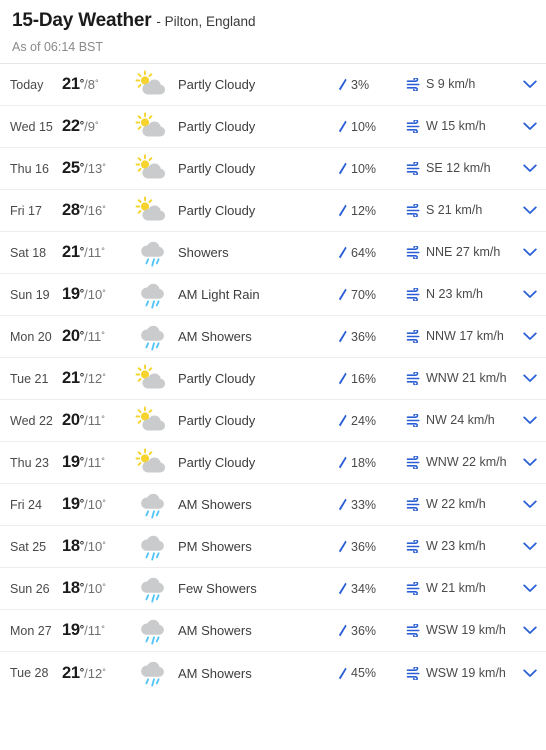 This screenshot has width=546, height=750. What do you see at coordinates (273, 295) in the screenshot?
I see `forecast-row: Sun 19 19°/10° AM Light Rain 70% N 23 km/h` at bounding box center [273, 295].